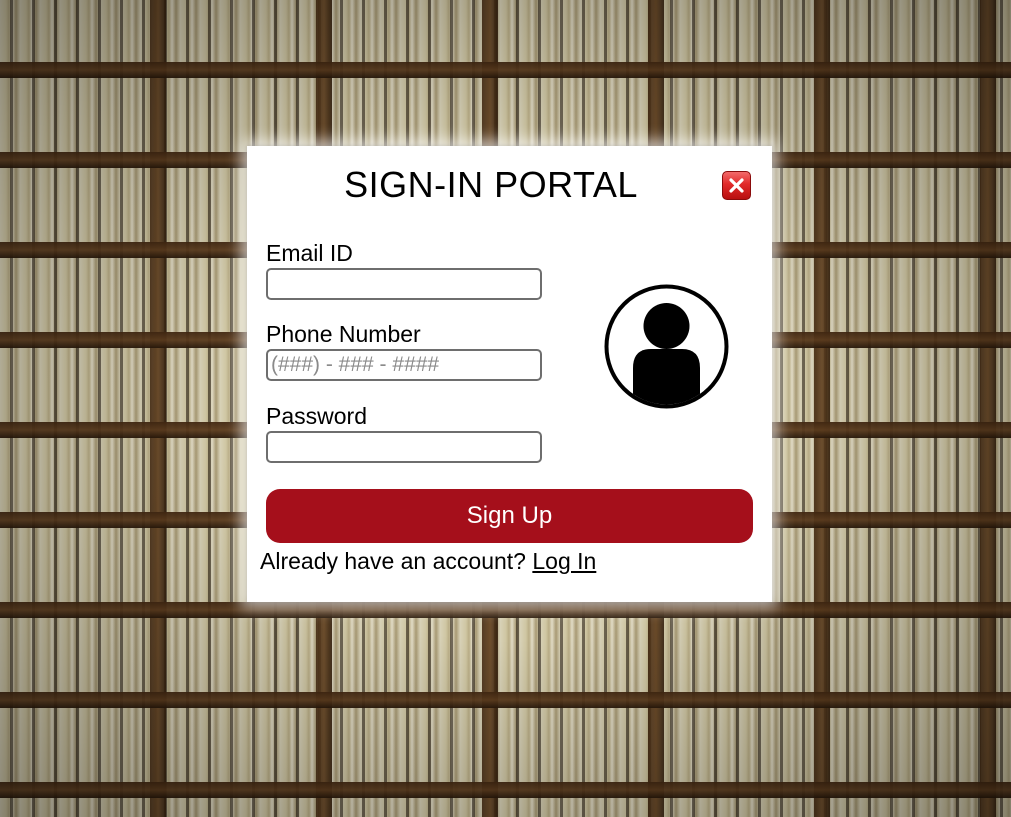 Image resolution: width=1011 pixels, height=817 pixels. Describe the element at coordinates (491, 184) in the screenshot. I see `modal-title: SIGN-IN PORTAL` at that location.